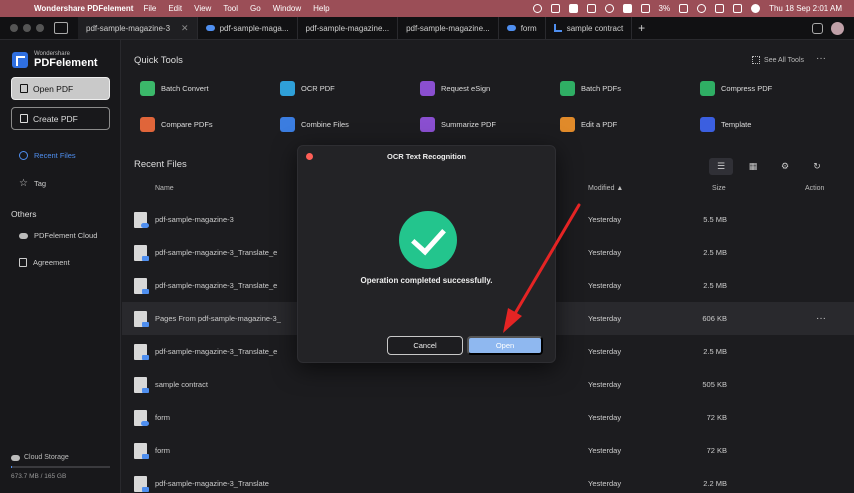 The image size is (854, 493). Describe the element at coordinates (522, 28) in the screenshot. I see `tab-document: form` at that location.